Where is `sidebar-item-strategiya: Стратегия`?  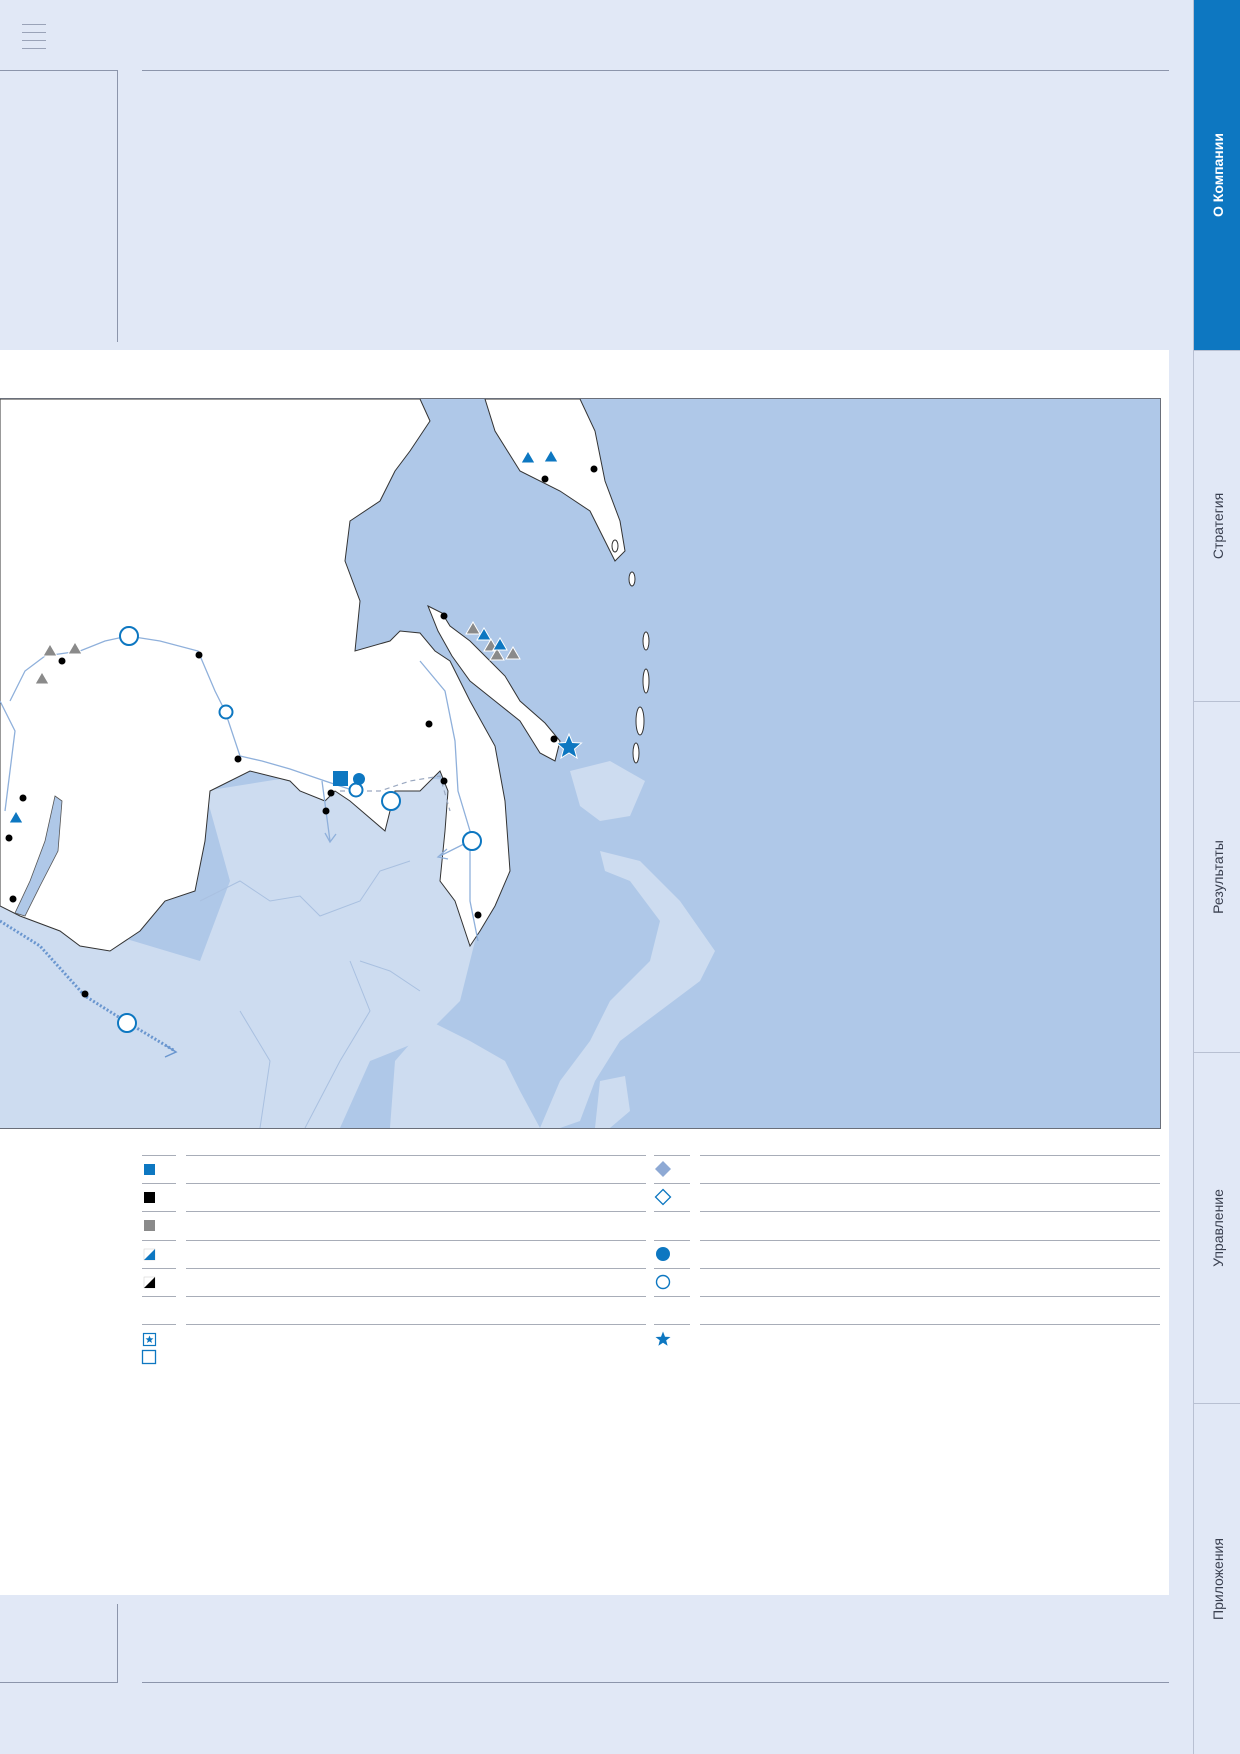 sidebar-item-strategiya: Стратегия is located at coordinates (1217, 525).